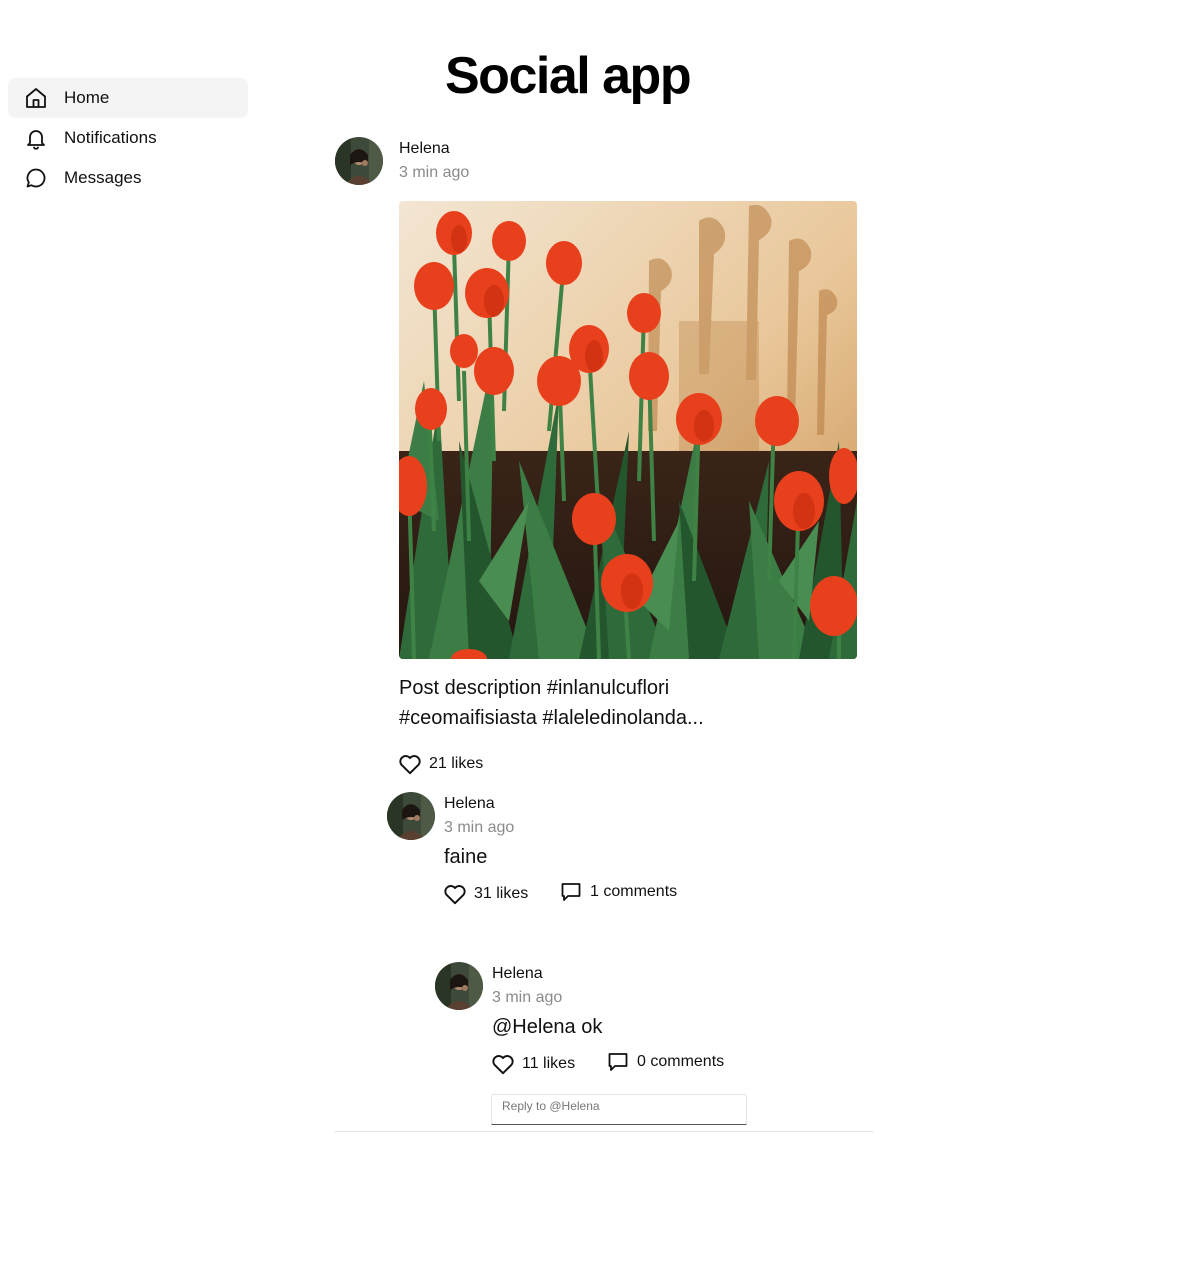  Describe the element at coordinates (36, 98) in the screenshot. I see `home-icon` at that location.